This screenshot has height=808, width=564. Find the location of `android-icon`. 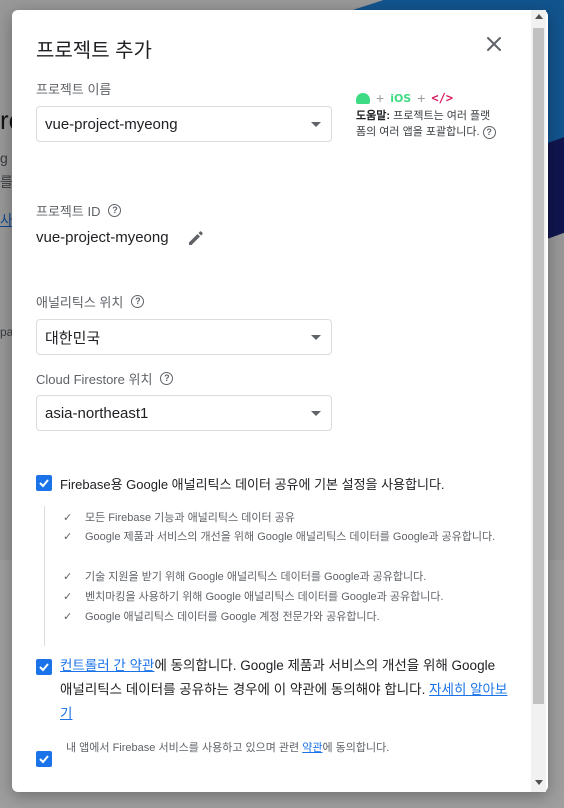

android-icon is located at coordinates (363, 98).